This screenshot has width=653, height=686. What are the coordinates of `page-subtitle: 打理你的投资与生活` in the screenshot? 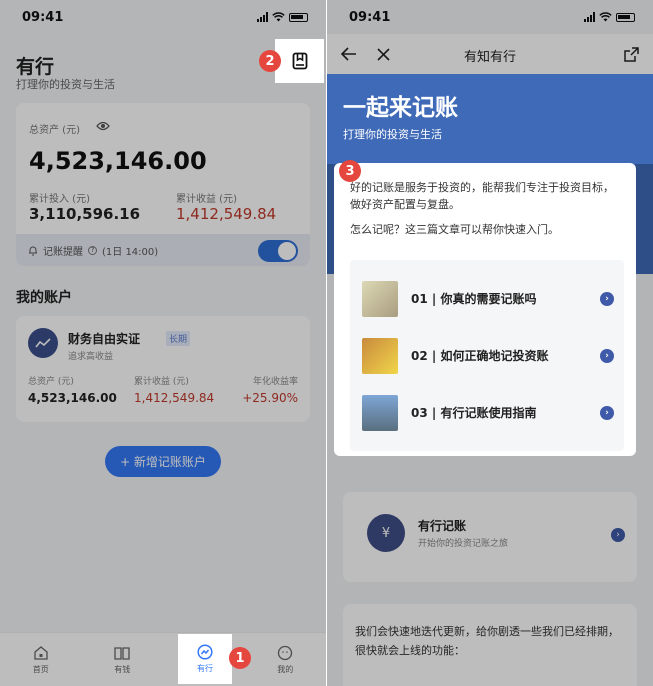 It's located at (65, 84).